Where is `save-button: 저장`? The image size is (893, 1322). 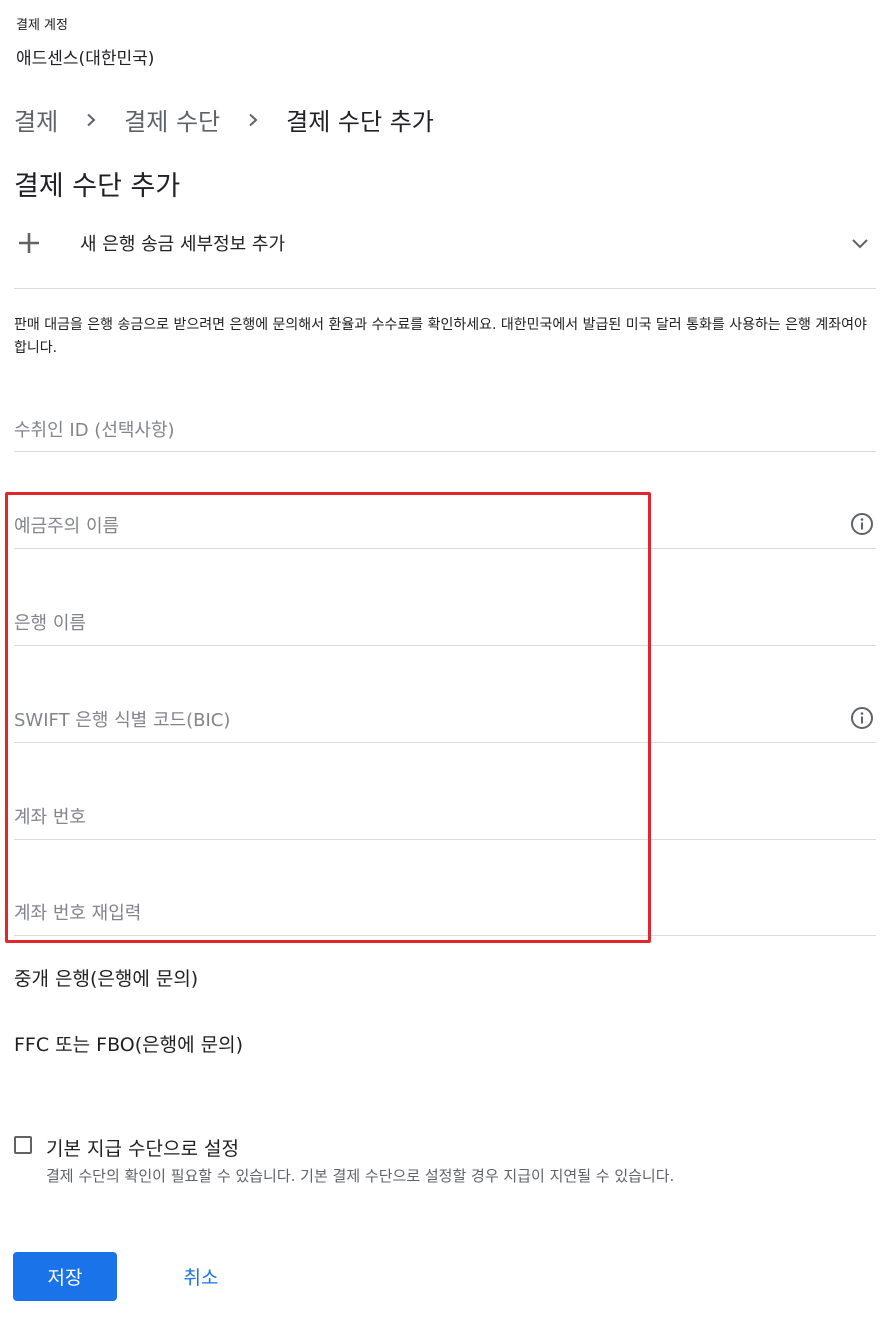 save-button: 저장 is located at coordinates (65, 1276).